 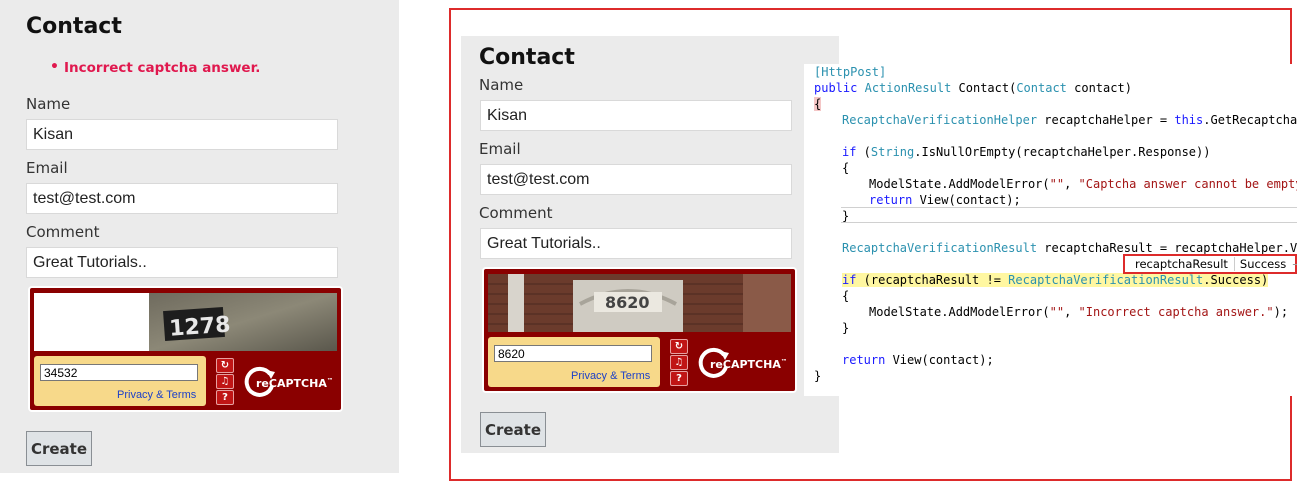 What do you see at coordinates (627, 302) in the screenshot?
I see `captcha-image-text-2: 8620` at bounding box center [627, 302].